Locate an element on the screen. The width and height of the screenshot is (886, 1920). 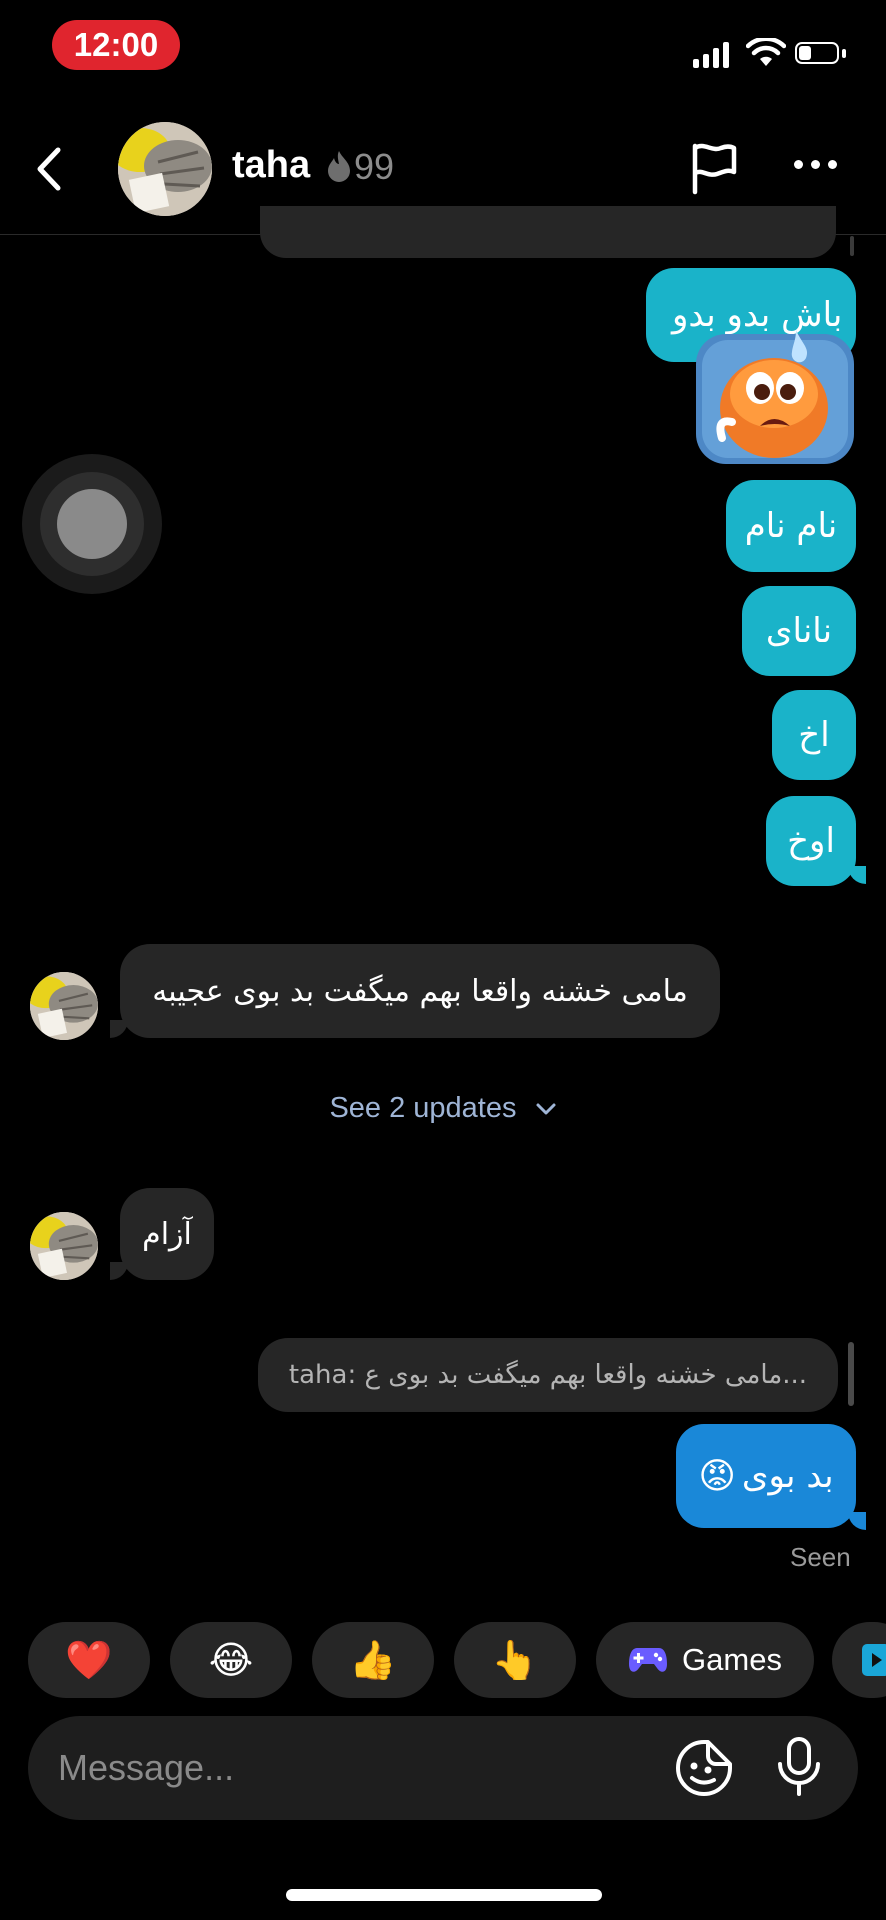
quick-reaction-laugh: 😂 is located at coordinates (231, 1660).